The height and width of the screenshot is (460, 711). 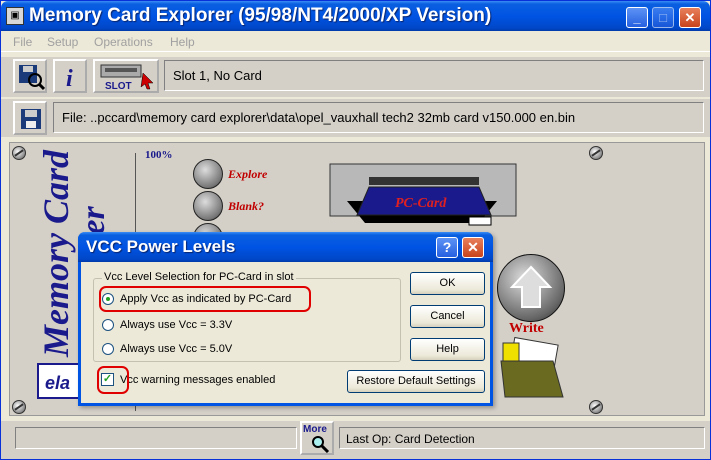 What do you see at coordinates (208, 206) in the screenshot?
I see `blank-check-button` at bounding box center [208, 206].